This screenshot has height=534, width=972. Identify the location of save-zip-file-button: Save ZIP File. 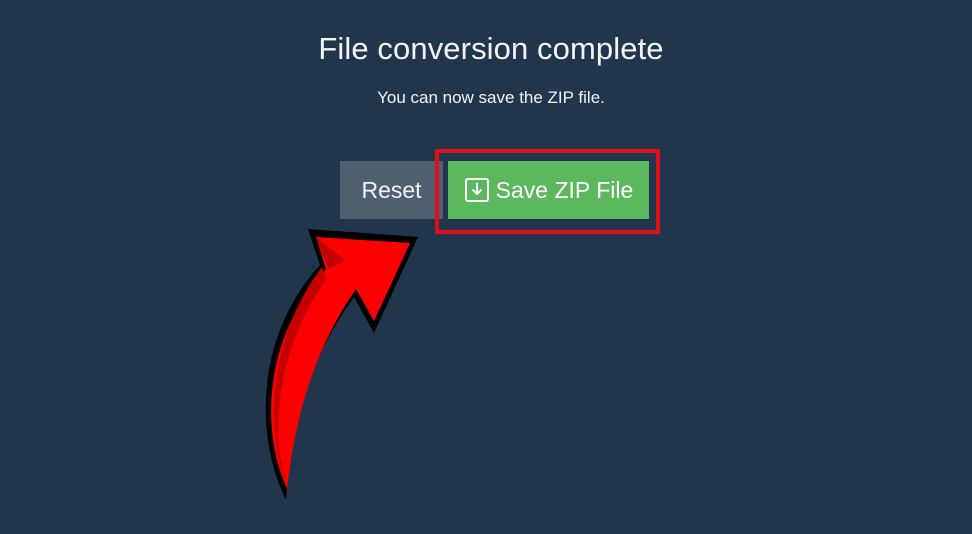
(548, 190).